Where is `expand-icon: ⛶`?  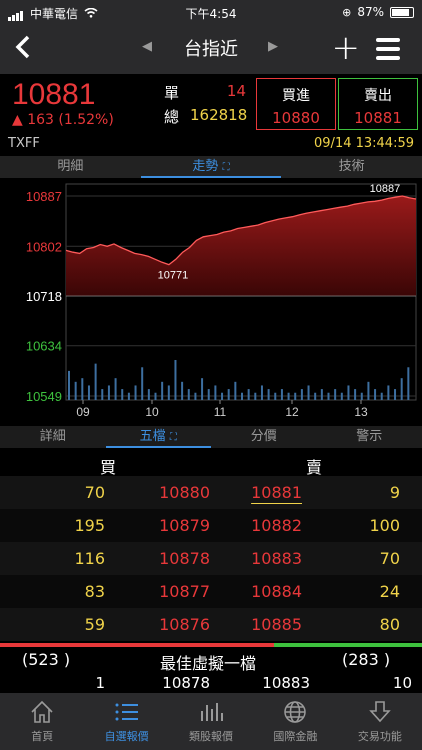 expand-icon: ⛶ is located at coordinates (173, 437).